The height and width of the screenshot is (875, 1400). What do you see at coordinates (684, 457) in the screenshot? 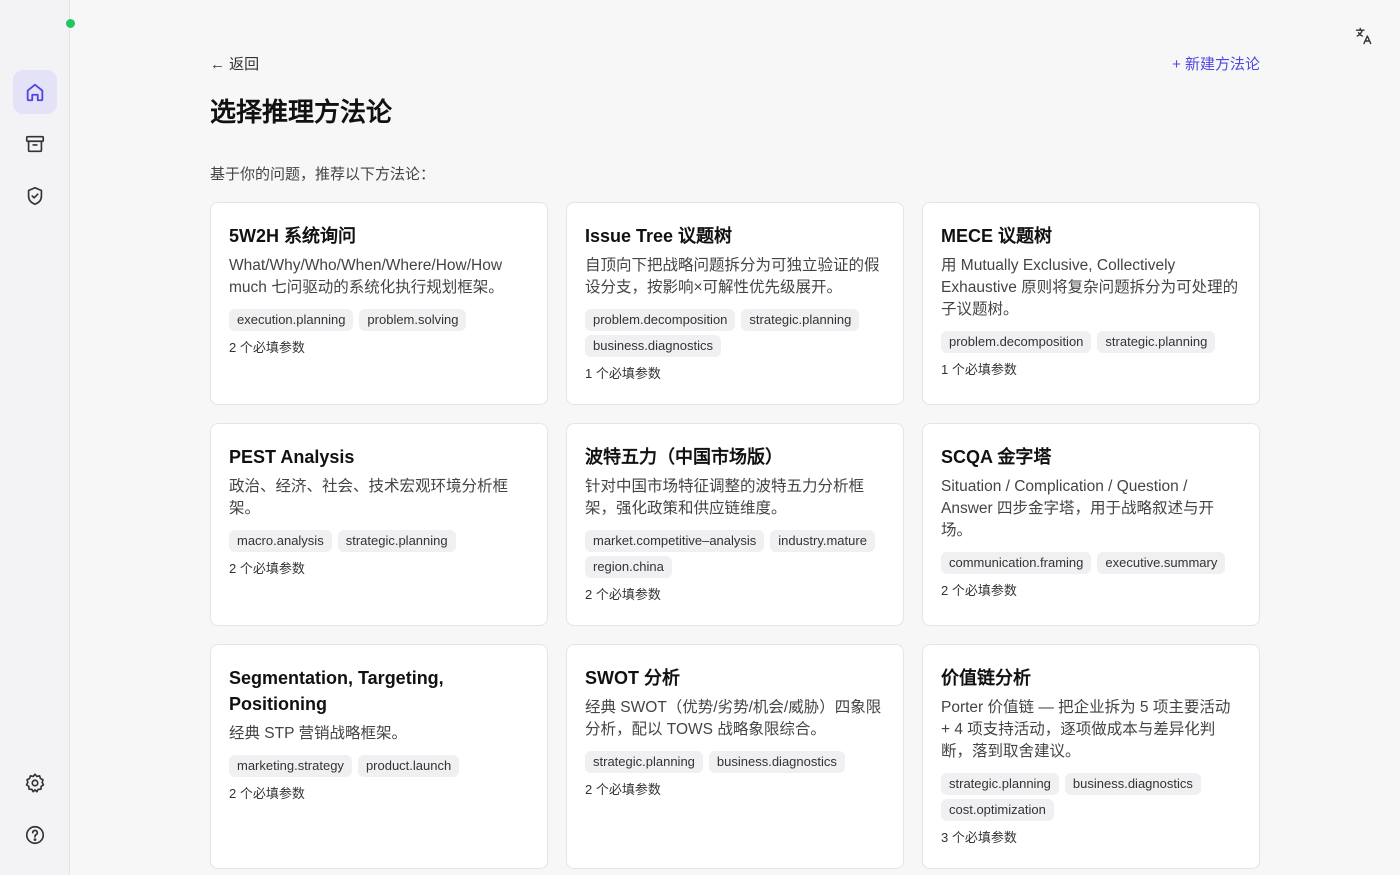
I see `card-title: 波特五力（中国市场版）` at bounding box center [684, 457].